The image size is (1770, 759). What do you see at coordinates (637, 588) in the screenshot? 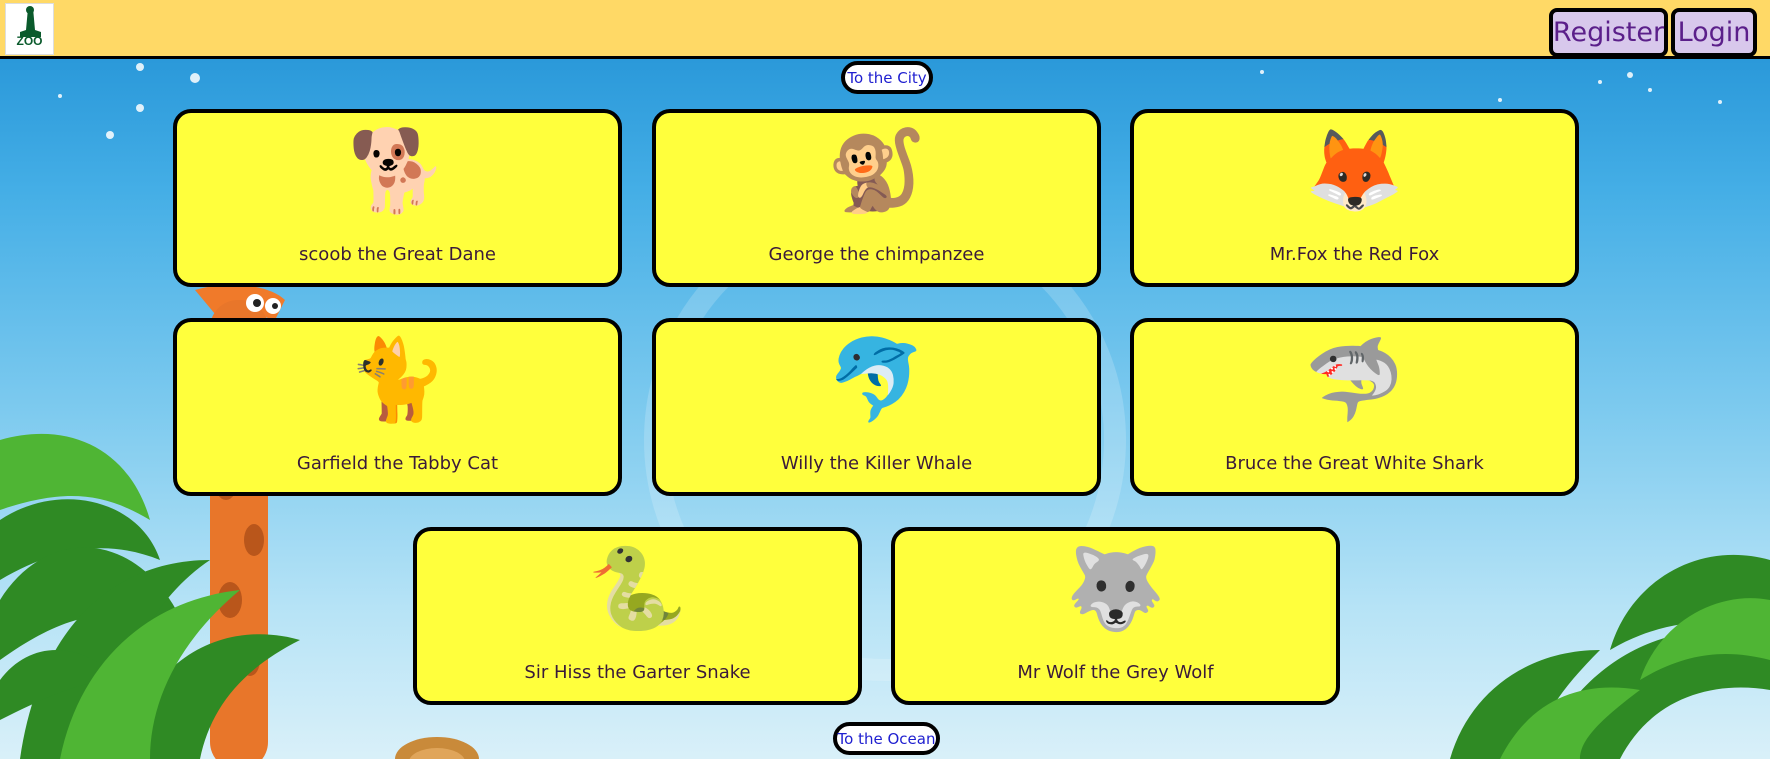
I see `snake-icon: 🐍` at bounding box center [637, 588].